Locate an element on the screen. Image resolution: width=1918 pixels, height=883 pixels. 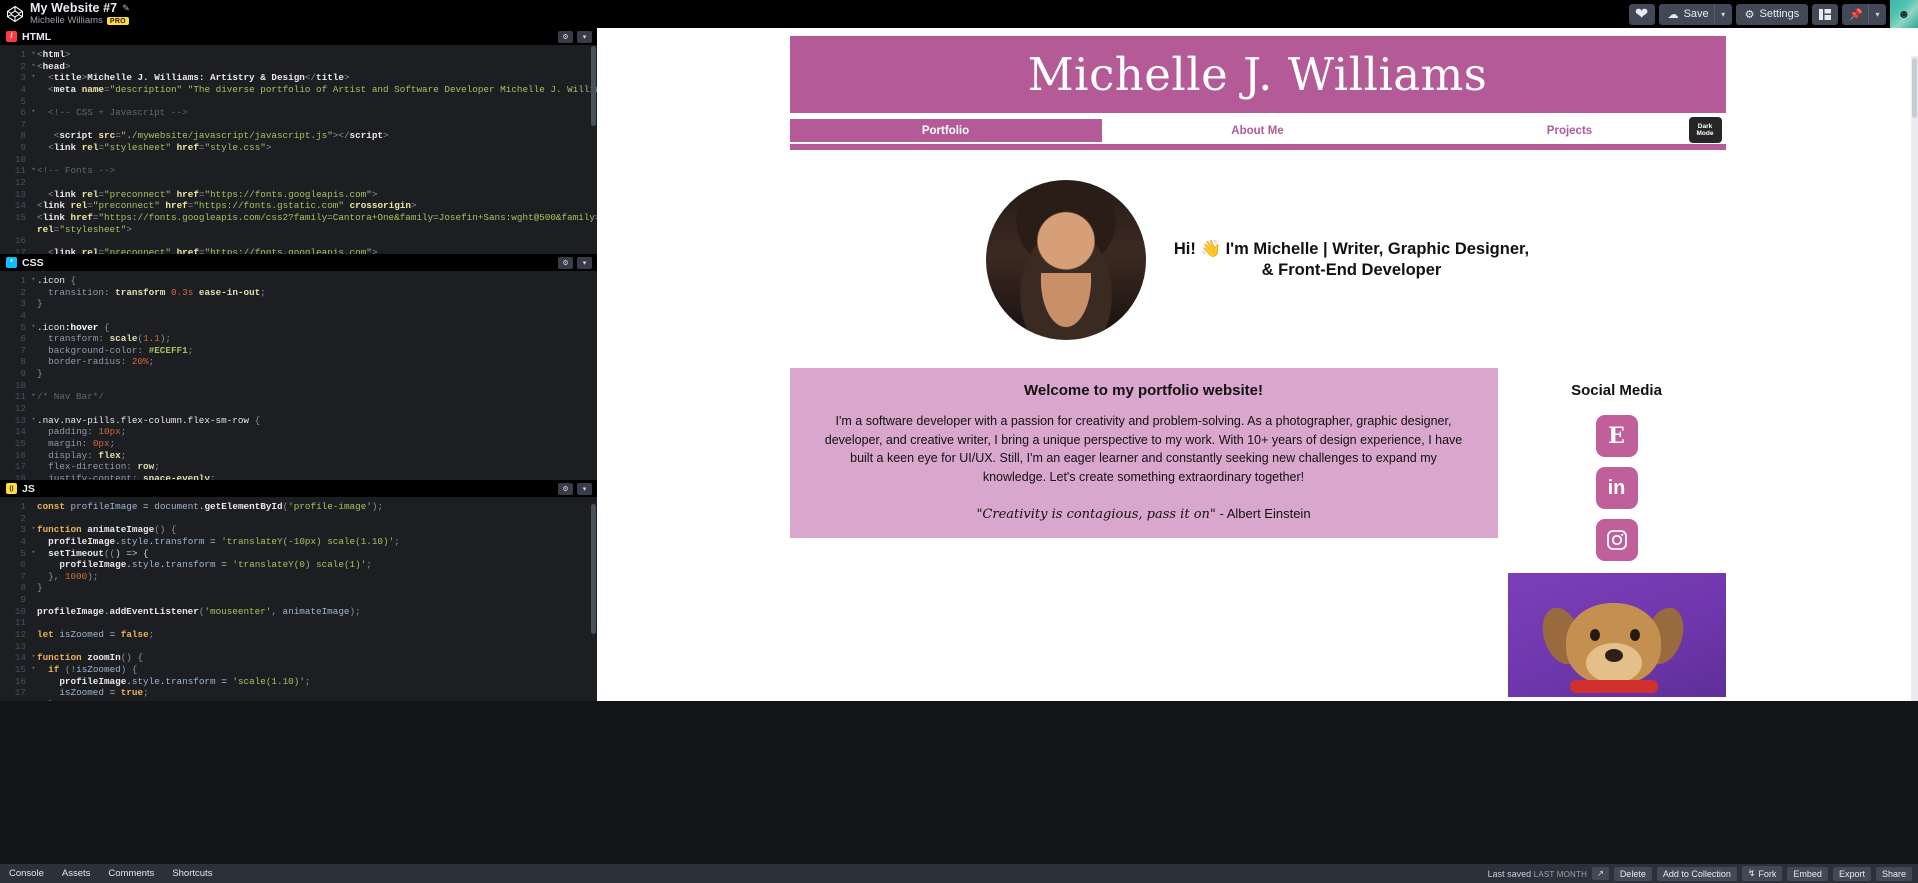
tab-comments: Comments is located at coordinates (131, 873).